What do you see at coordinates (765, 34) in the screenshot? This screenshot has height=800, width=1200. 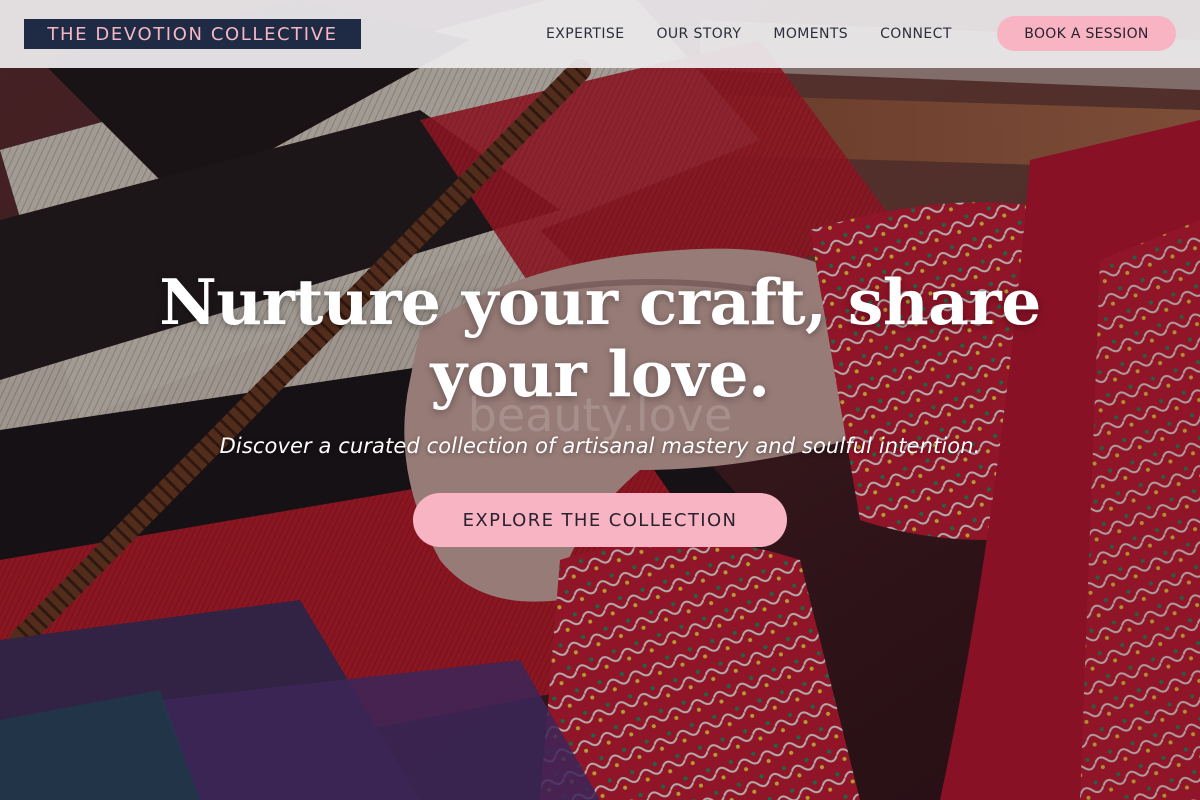 I see `main-nav: EXPERTISE OUR STORY MOMENTS CONNECT` at bounding box center [765, 34].